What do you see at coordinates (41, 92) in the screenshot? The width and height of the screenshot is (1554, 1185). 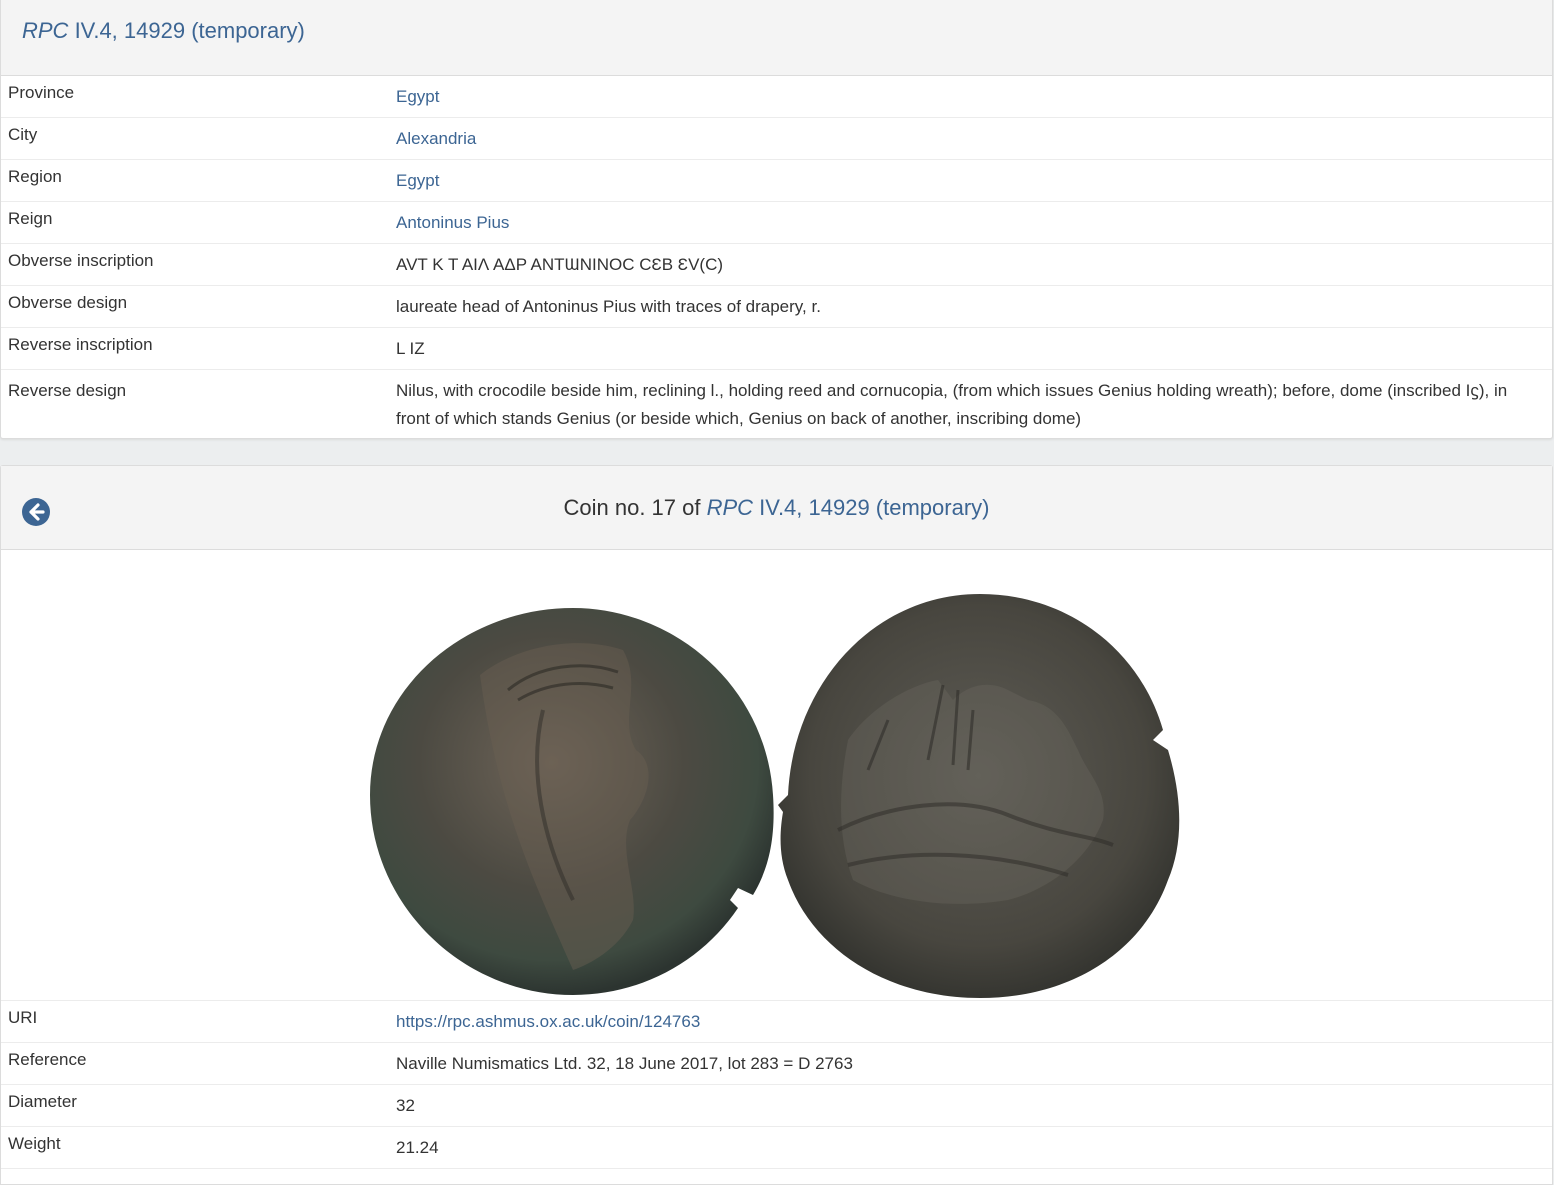 I see `row-label: Province` at bounding box center [41, 92].